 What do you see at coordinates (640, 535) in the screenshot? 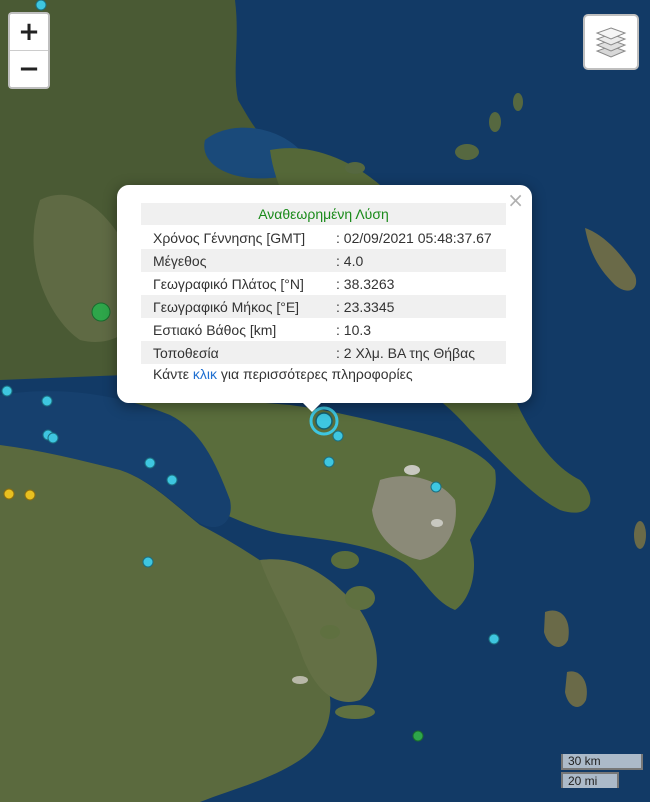
I see `island-east-e` at bounding box center [640, 535].